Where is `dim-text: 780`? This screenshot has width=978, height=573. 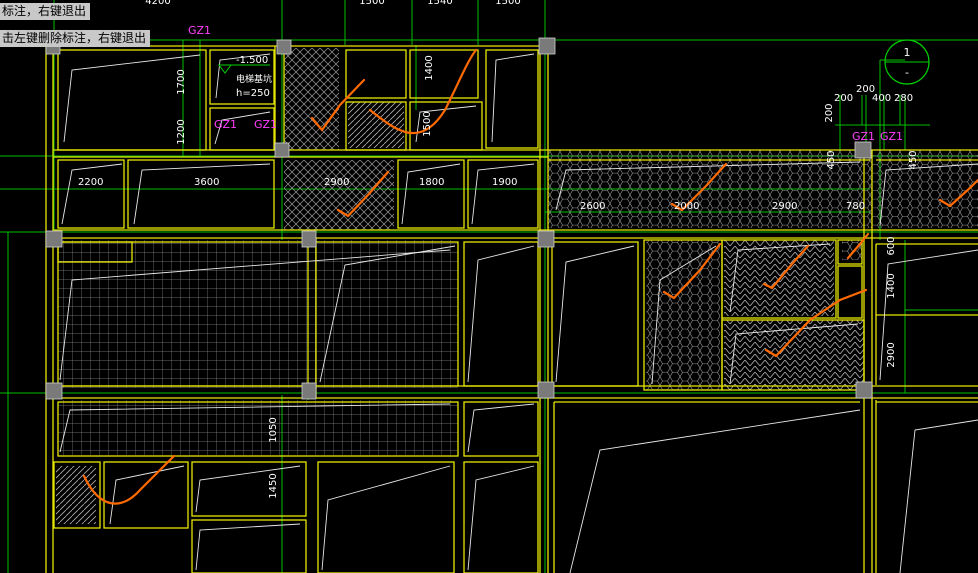 dim-text: 780 is located at coordinates (855, 206).